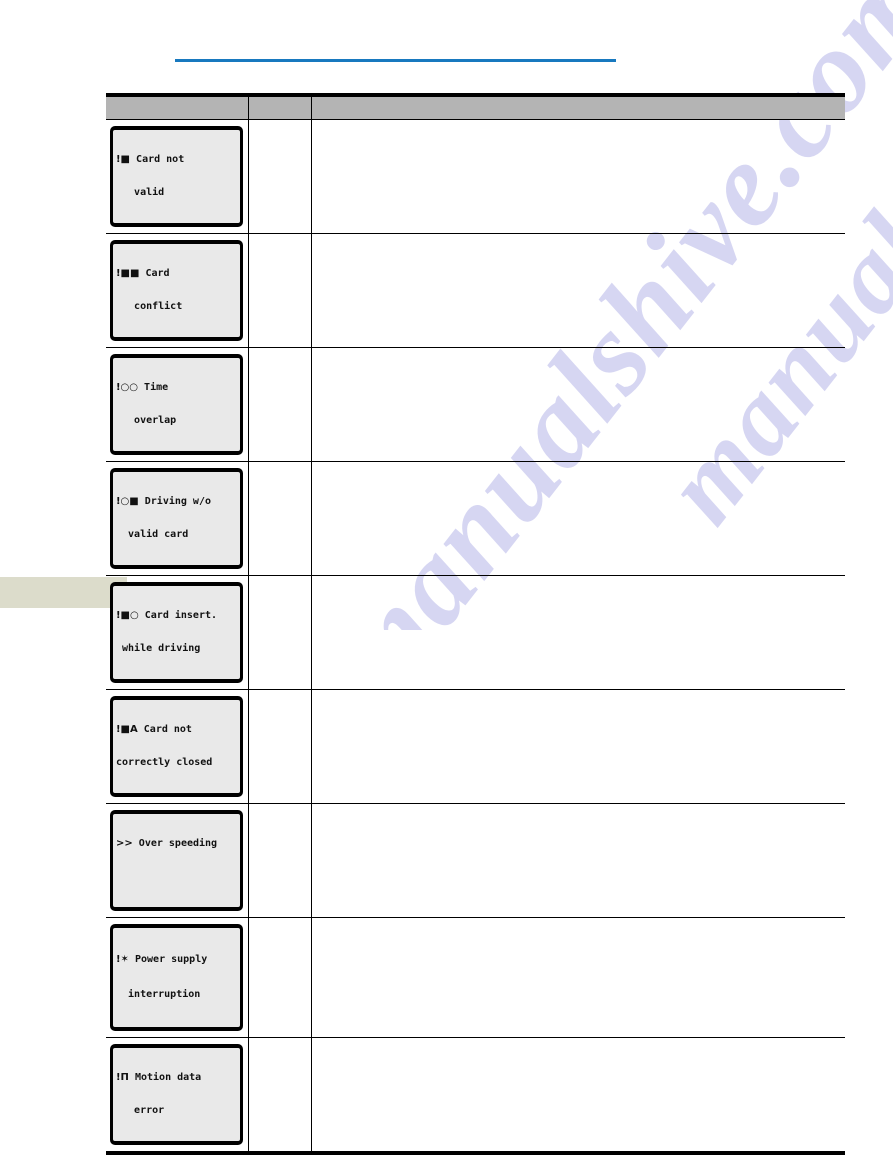 Image resolution: width=893 pixels, height=1155 pixels. I want to click on lcd-line-1: !Π Motion data, so click(176, 1077).